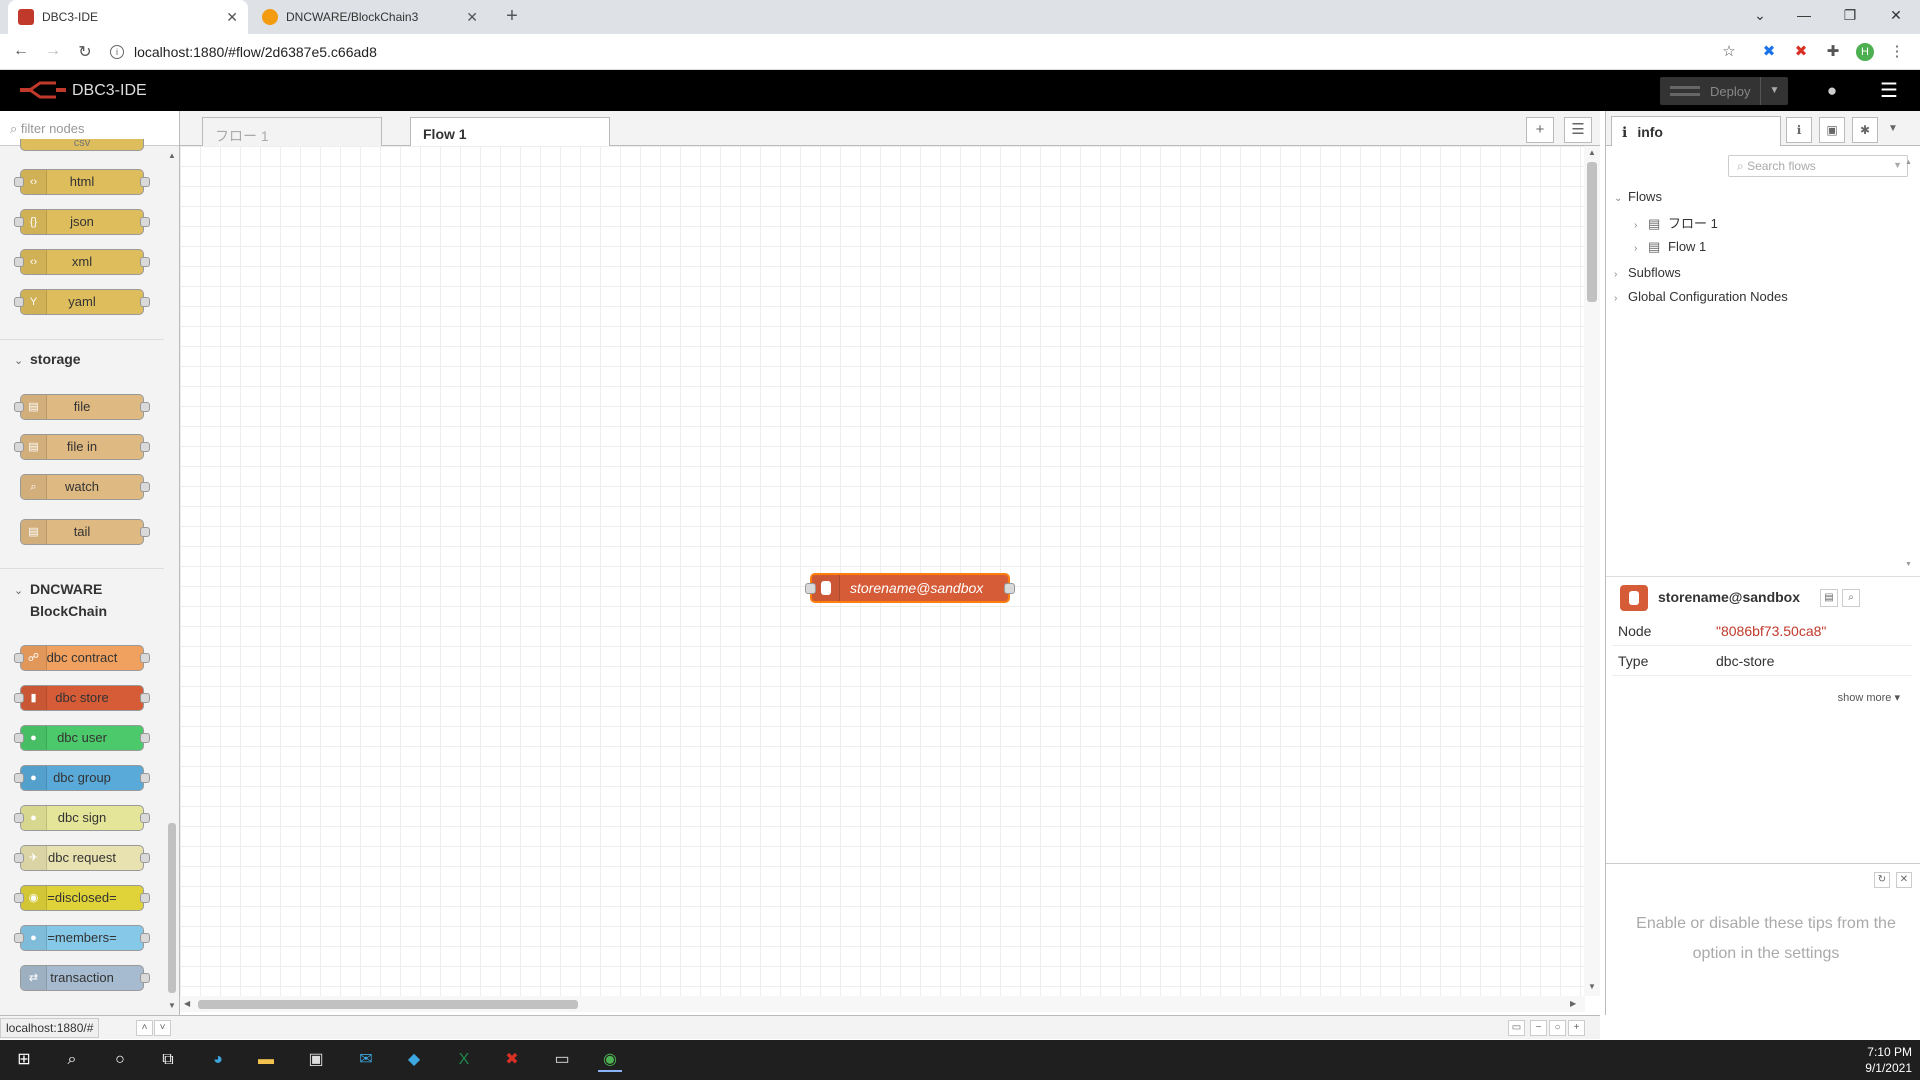 The image size is (1920, 1080). What do you see at coordinates (292, 132) in the screenshot?
I see `tab-flow-jp: フロー 1` at bounding box center [292, 132].